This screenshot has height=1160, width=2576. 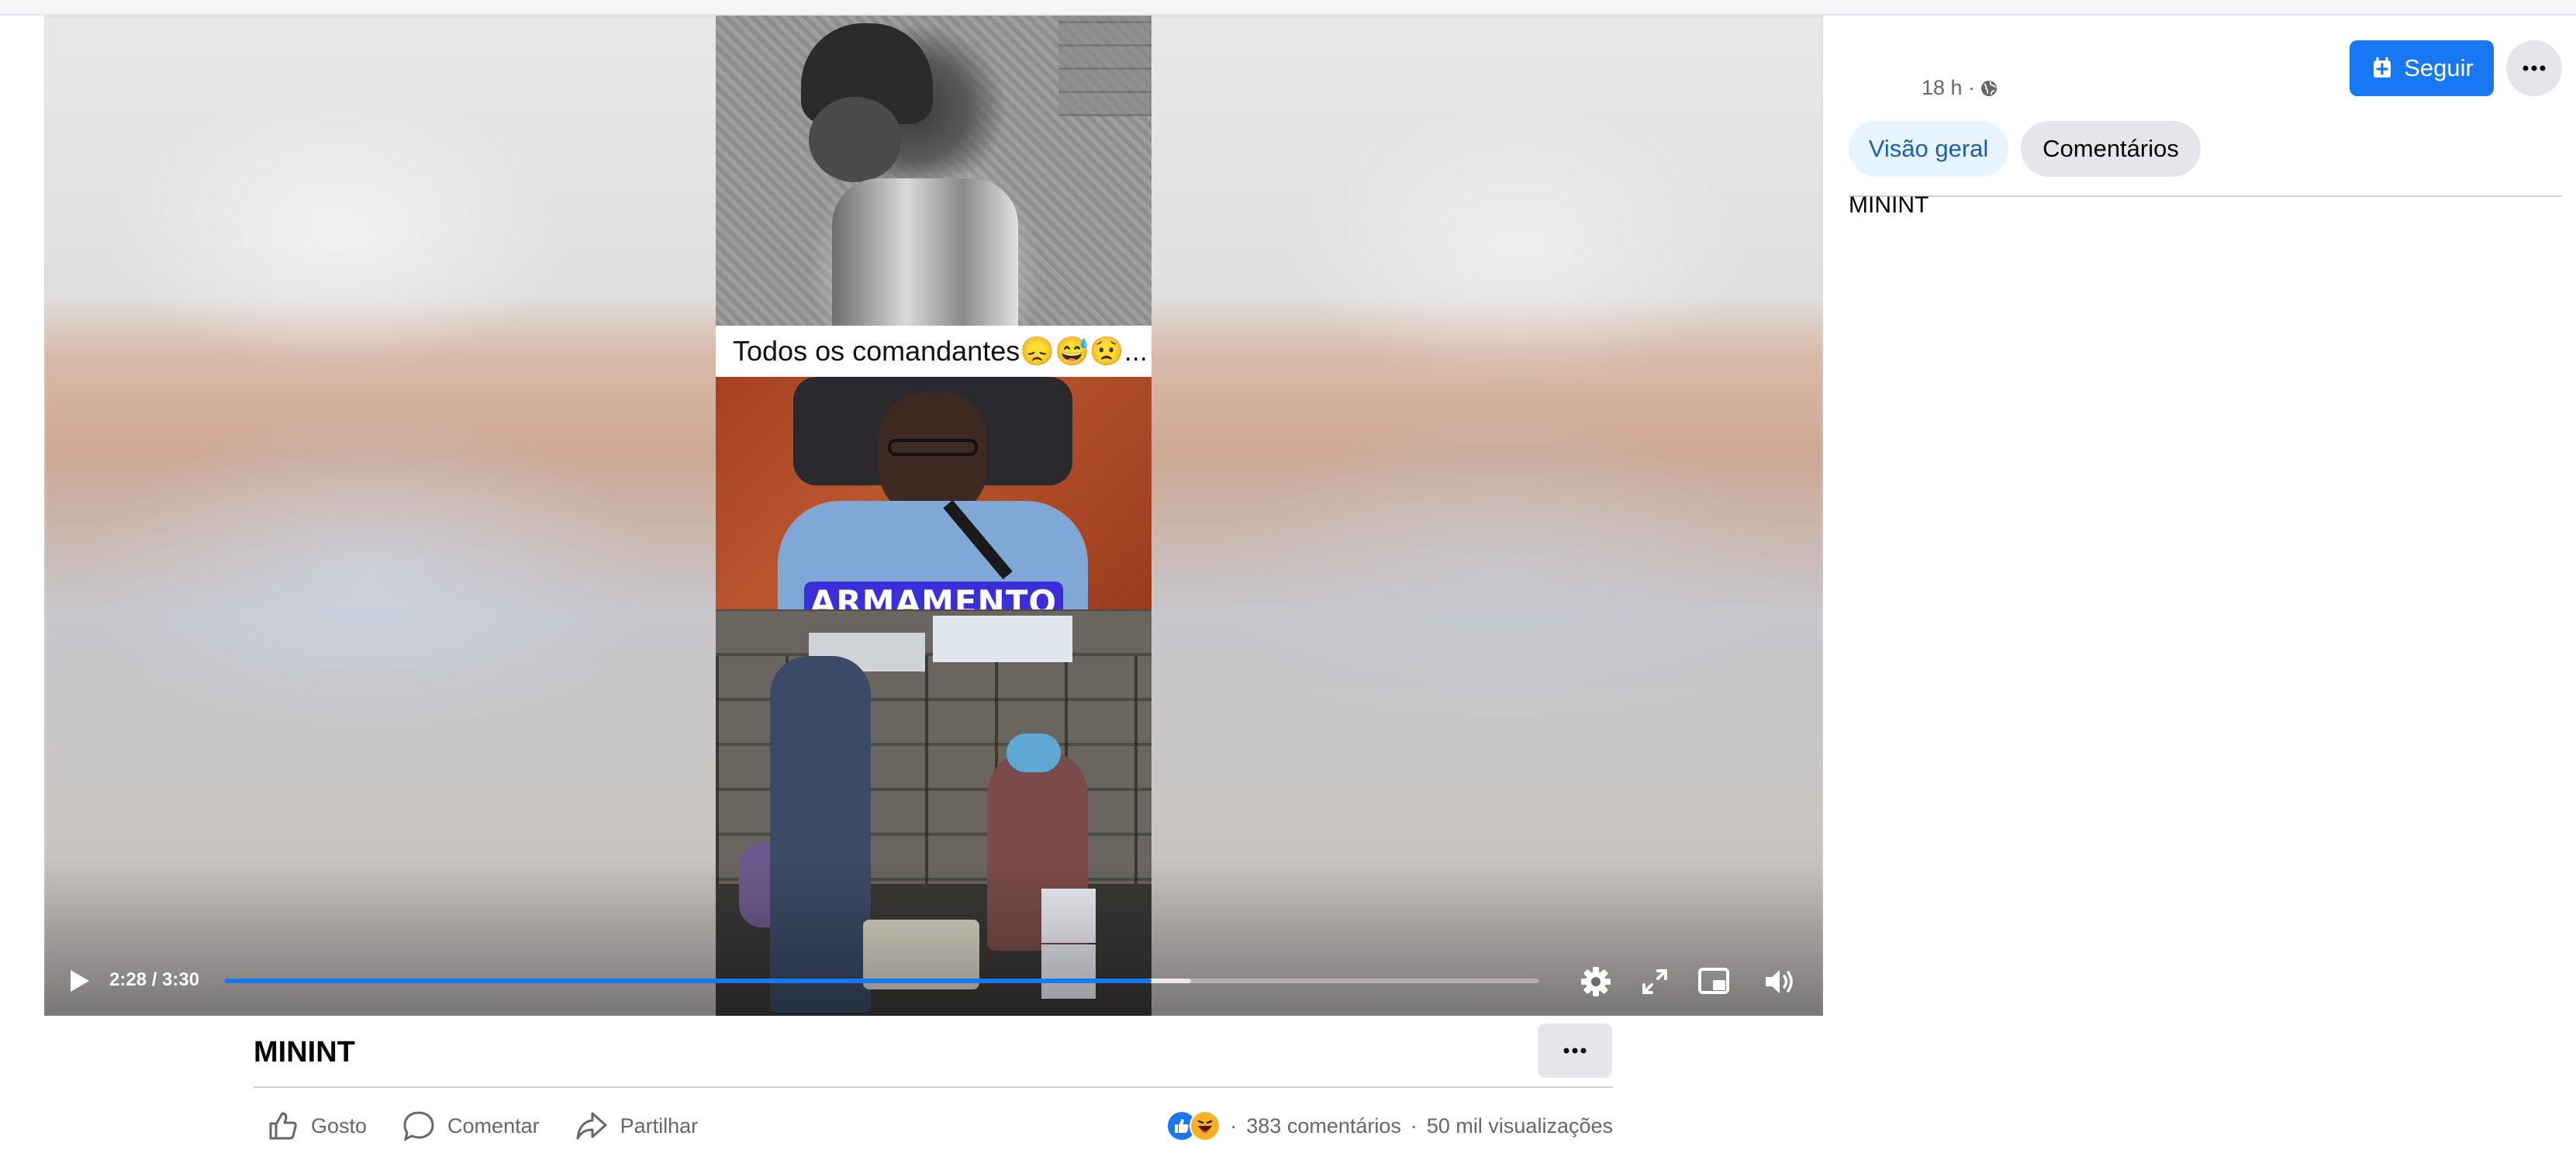 I want to click on post-time-text: 18 h ·, so click(x=1948, y=88).